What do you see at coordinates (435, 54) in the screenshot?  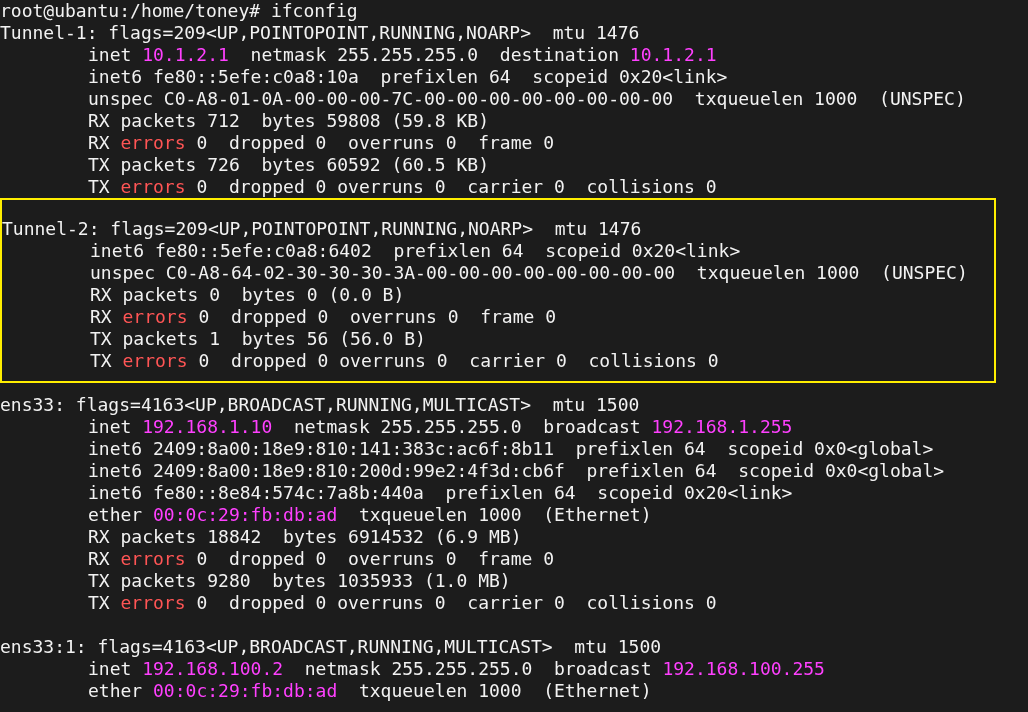 I see `terminal-text: netmask 255.255.255.0 destination` at bounding box center [435, 54].